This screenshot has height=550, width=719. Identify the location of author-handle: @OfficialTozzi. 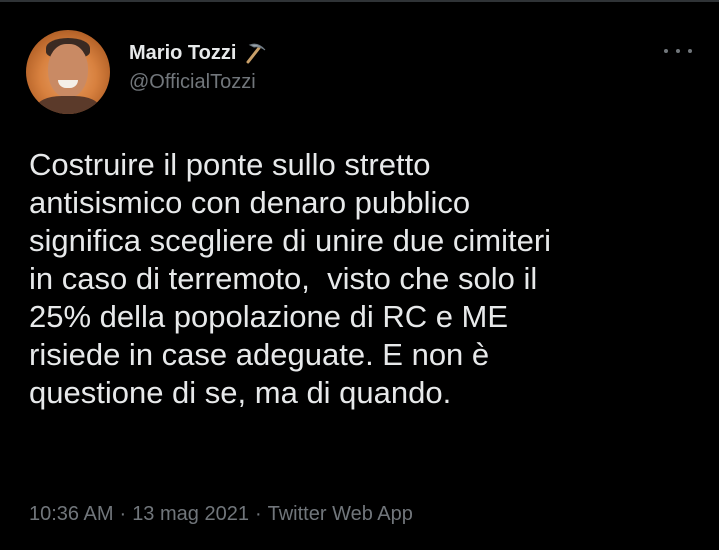
(192, 82).